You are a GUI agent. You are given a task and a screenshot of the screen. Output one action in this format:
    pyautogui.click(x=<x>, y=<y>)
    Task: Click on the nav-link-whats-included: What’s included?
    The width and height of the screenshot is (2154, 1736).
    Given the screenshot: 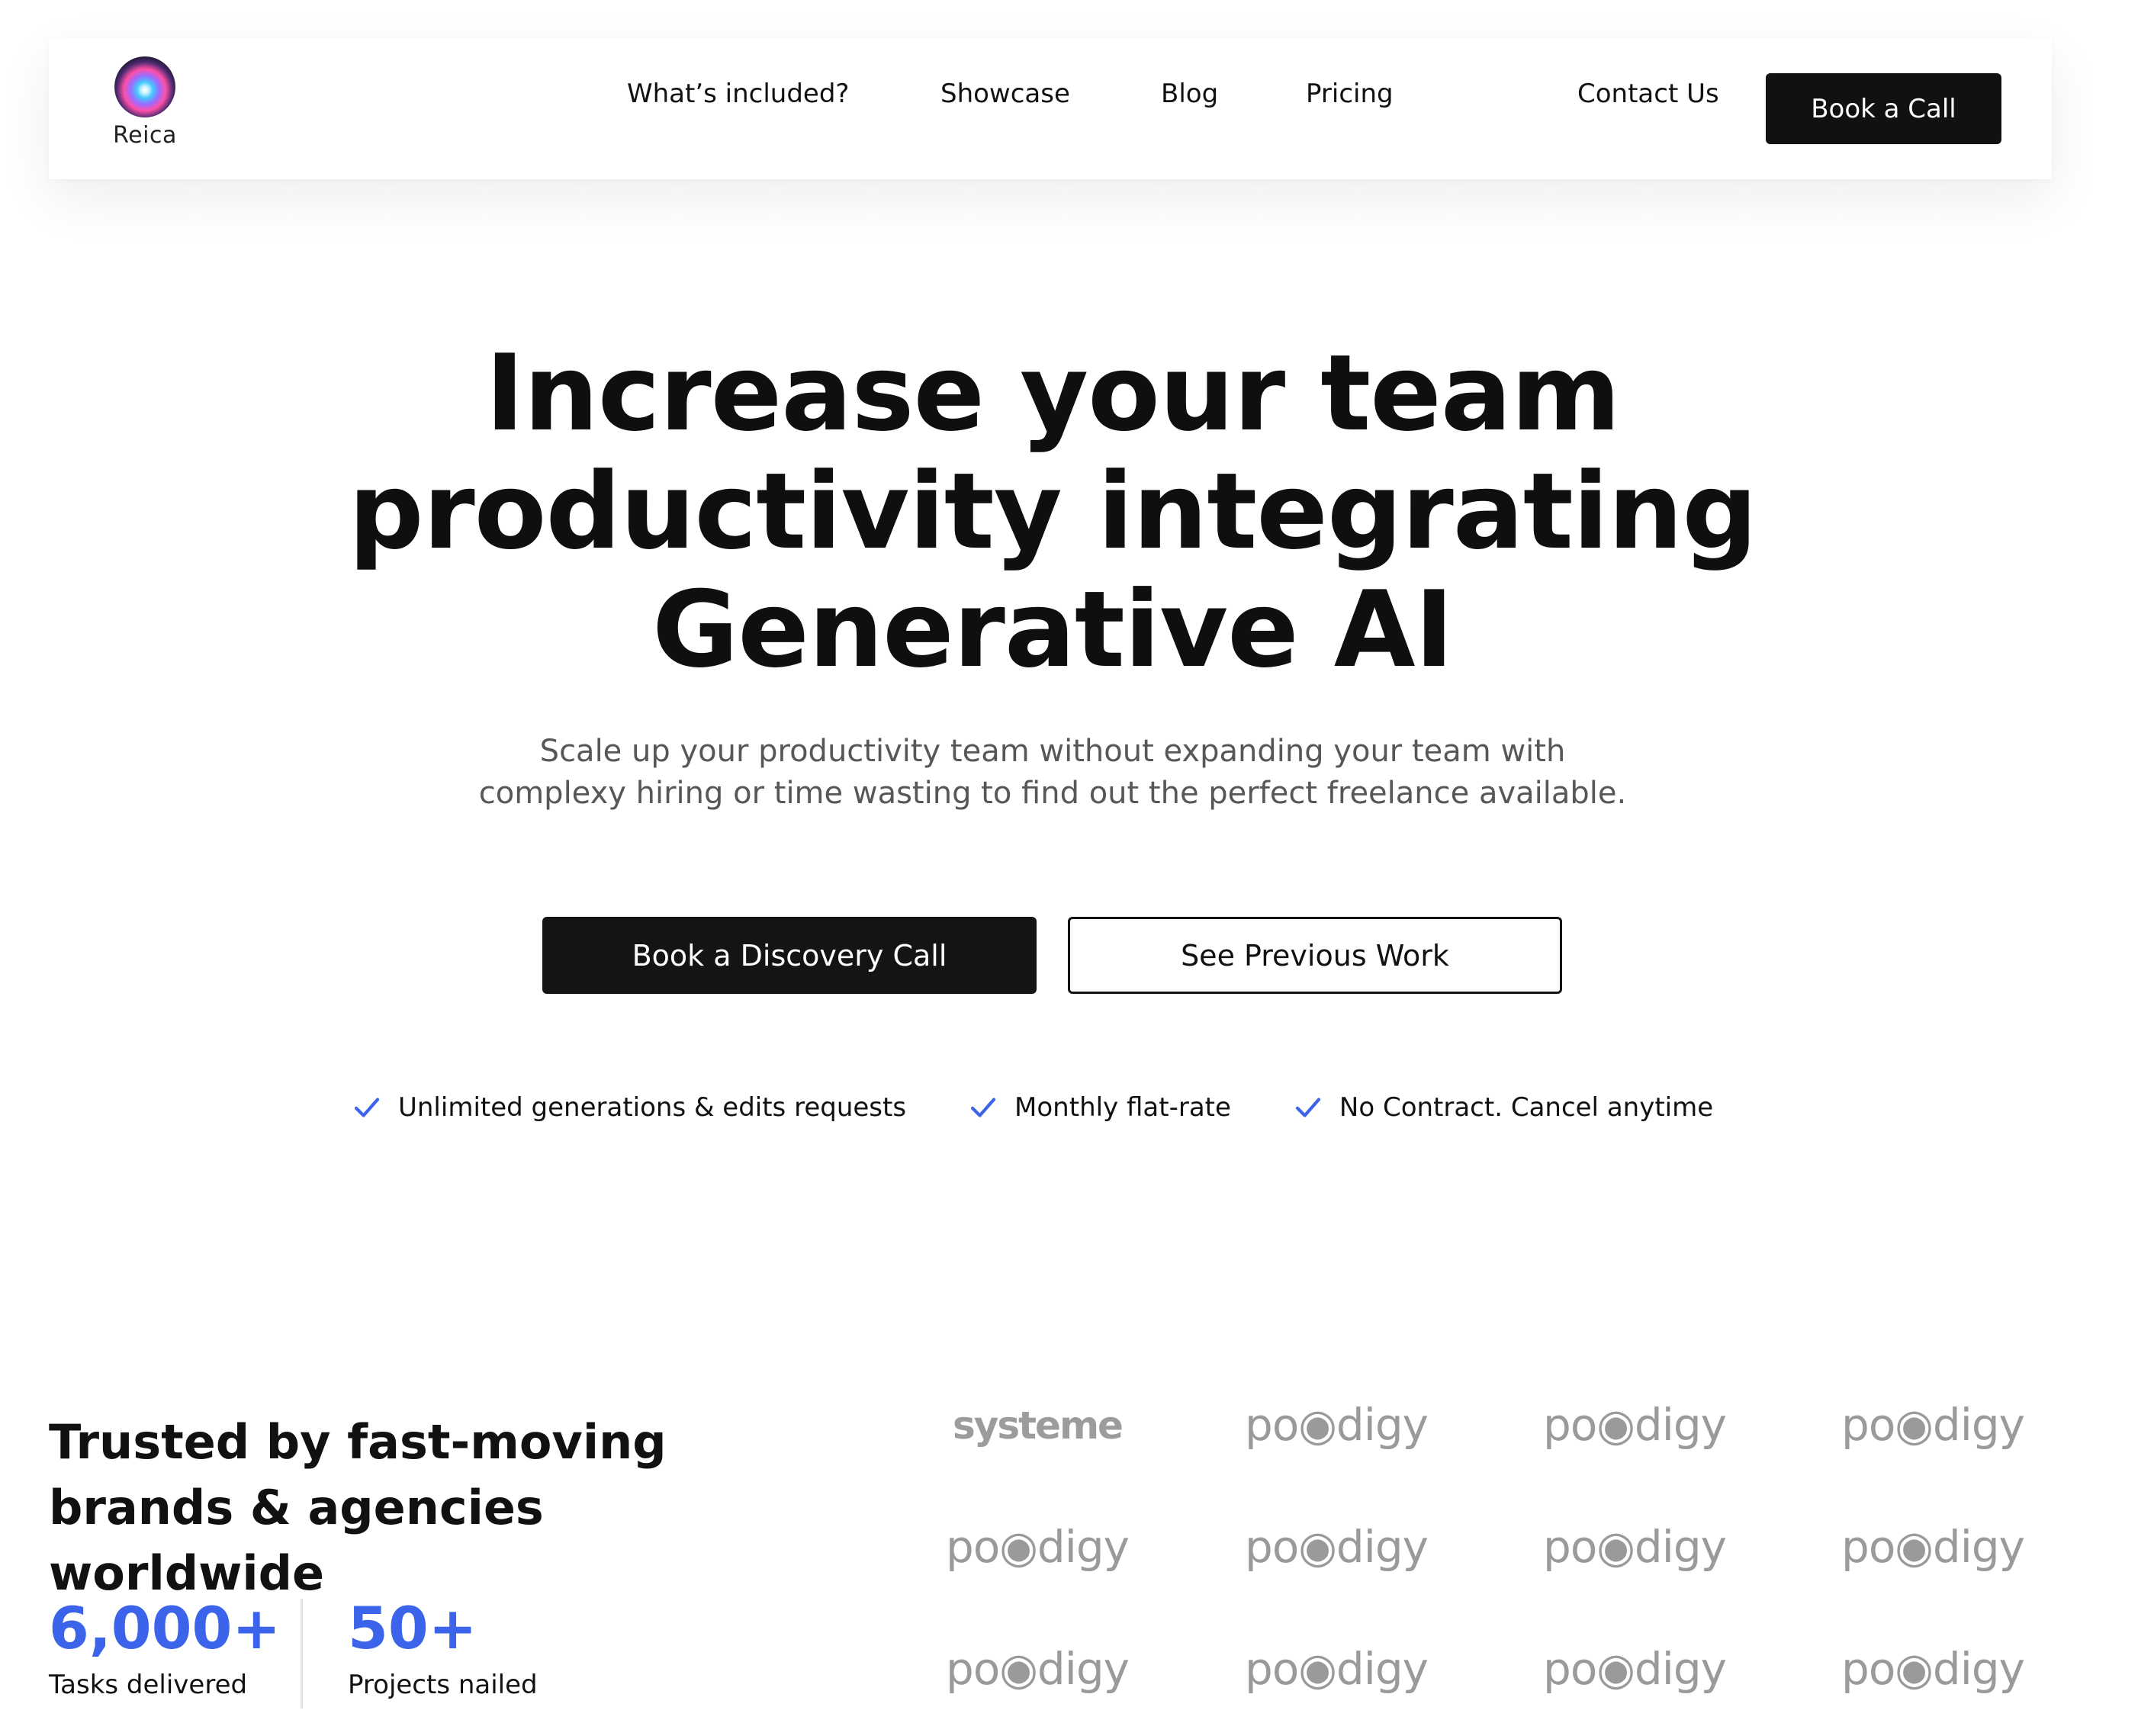 What is the action you would take?
    pyautogui.click(x=738, y=94)
    